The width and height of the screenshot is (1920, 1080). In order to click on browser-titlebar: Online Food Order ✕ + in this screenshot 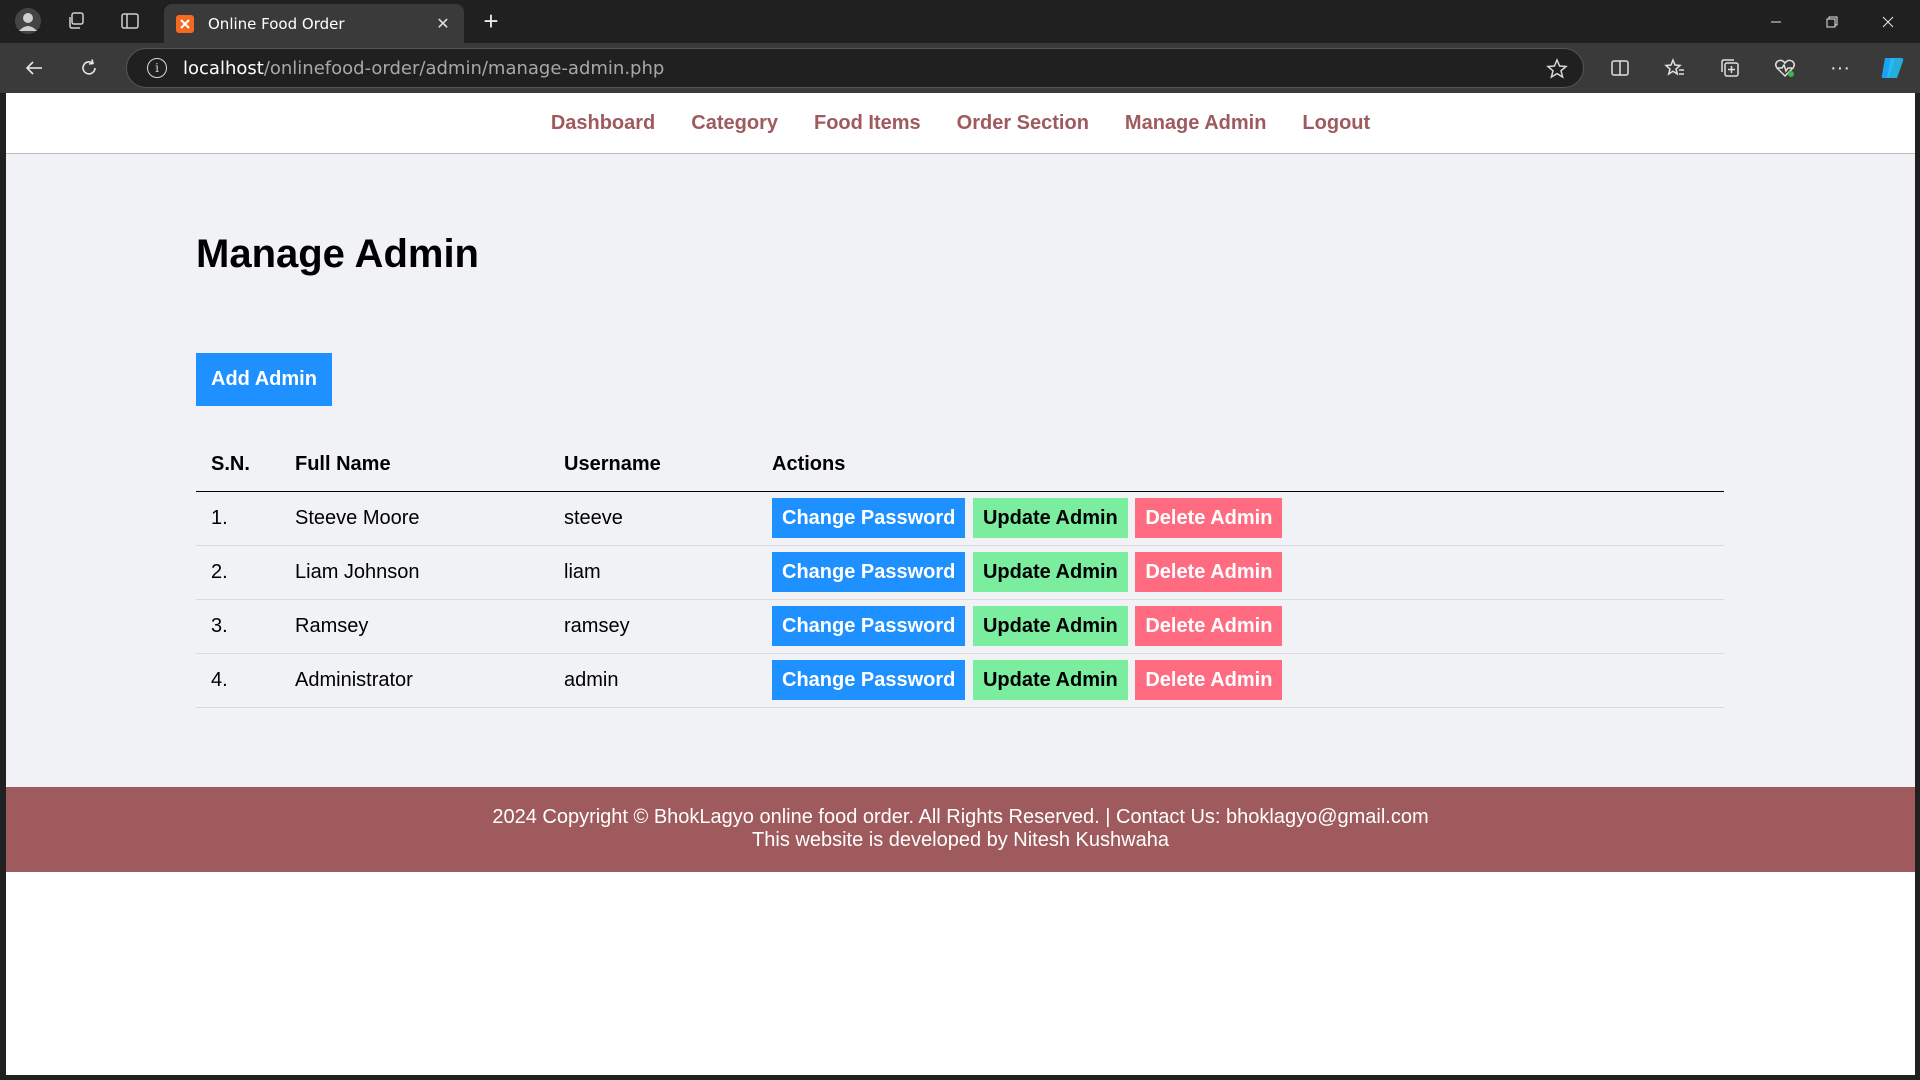, I will do `click(960, 21)`.